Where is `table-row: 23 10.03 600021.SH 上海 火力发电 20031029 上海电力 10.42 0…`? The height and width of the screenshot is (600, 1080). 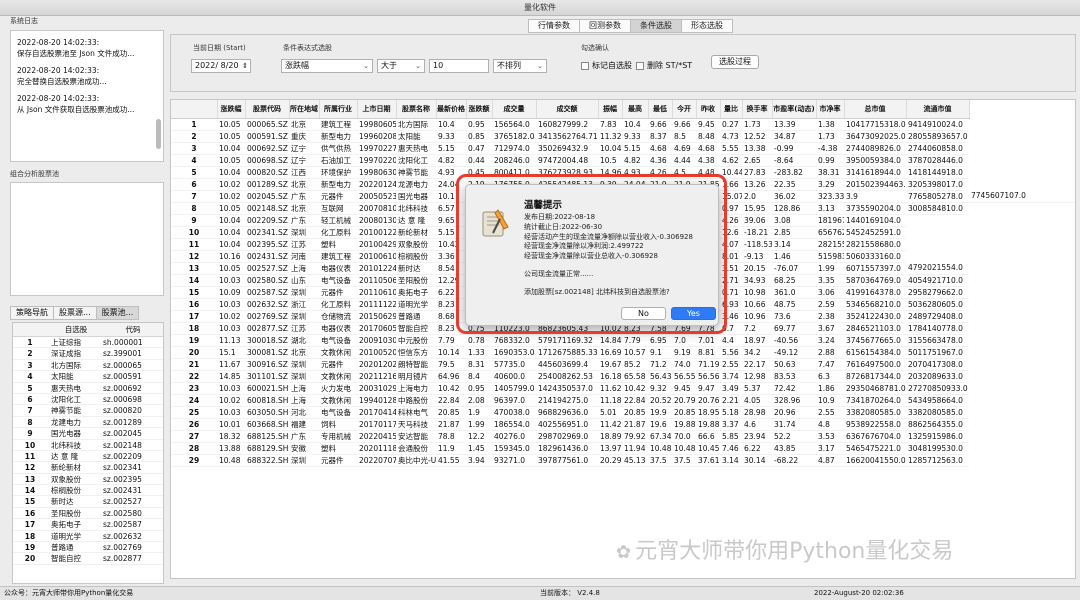
table-row: 23 10.03 600021.SH 上海 火力发电 20031029 上海电力 10.42 0… is located at coordinates (623, 388).